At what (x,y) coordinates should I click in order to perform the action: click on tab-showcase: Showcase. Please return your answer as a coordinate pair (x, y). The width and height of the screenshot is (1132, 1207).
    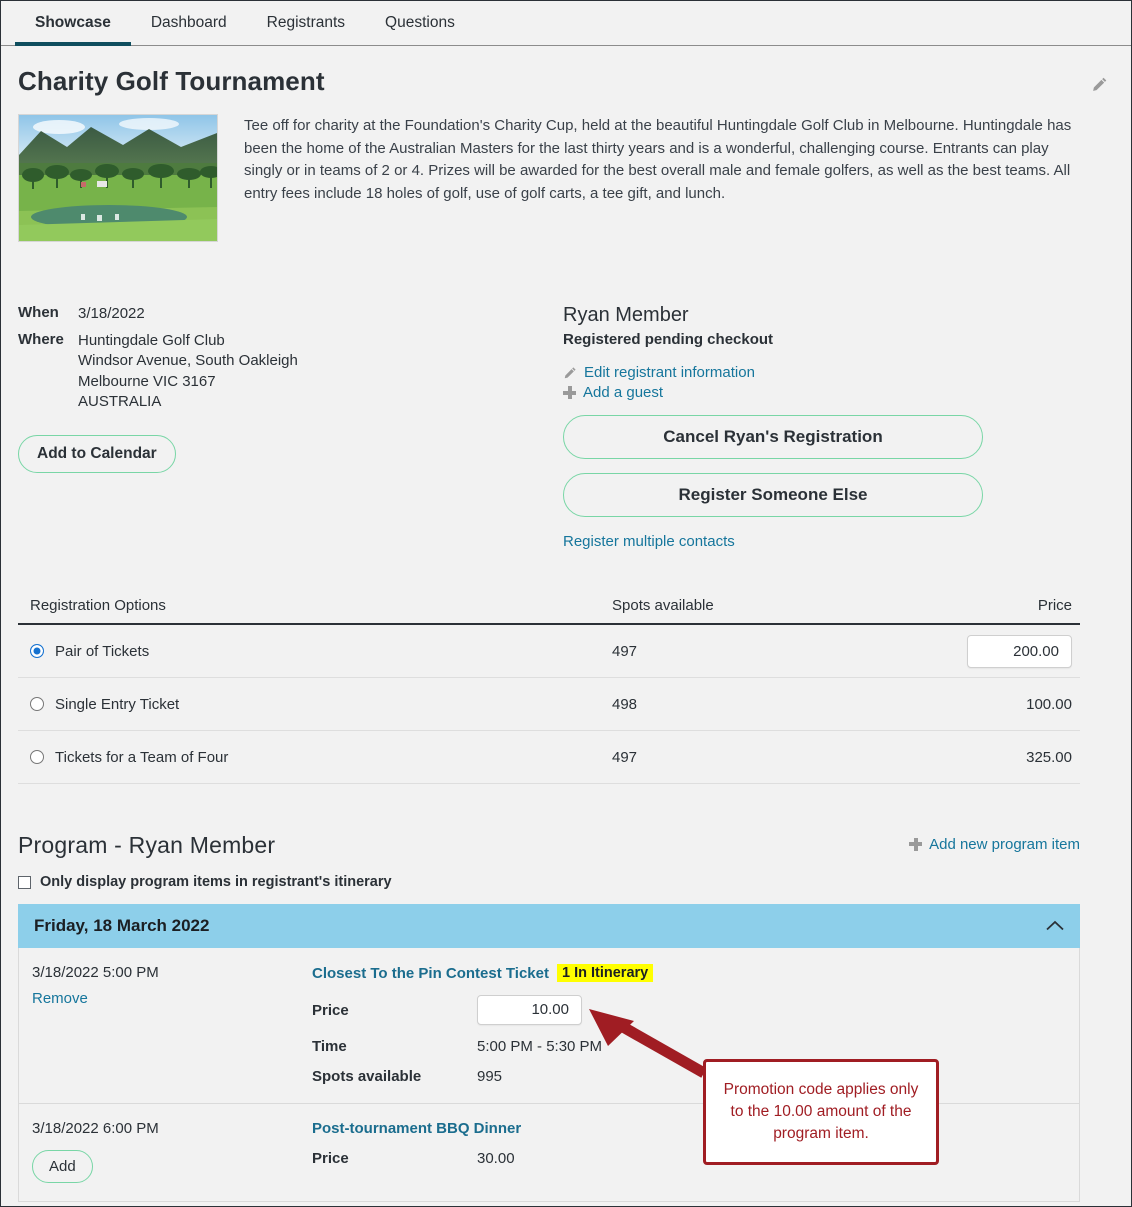
    Looking at the image, I should click on (73, 23).